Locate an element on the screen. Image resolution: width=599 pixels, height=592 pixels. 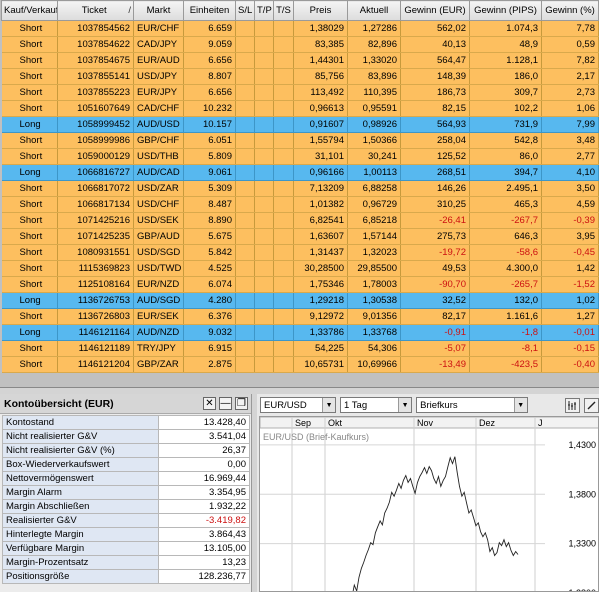
cell-profit-pct: 1,42 is located at coordinates (570, 268).